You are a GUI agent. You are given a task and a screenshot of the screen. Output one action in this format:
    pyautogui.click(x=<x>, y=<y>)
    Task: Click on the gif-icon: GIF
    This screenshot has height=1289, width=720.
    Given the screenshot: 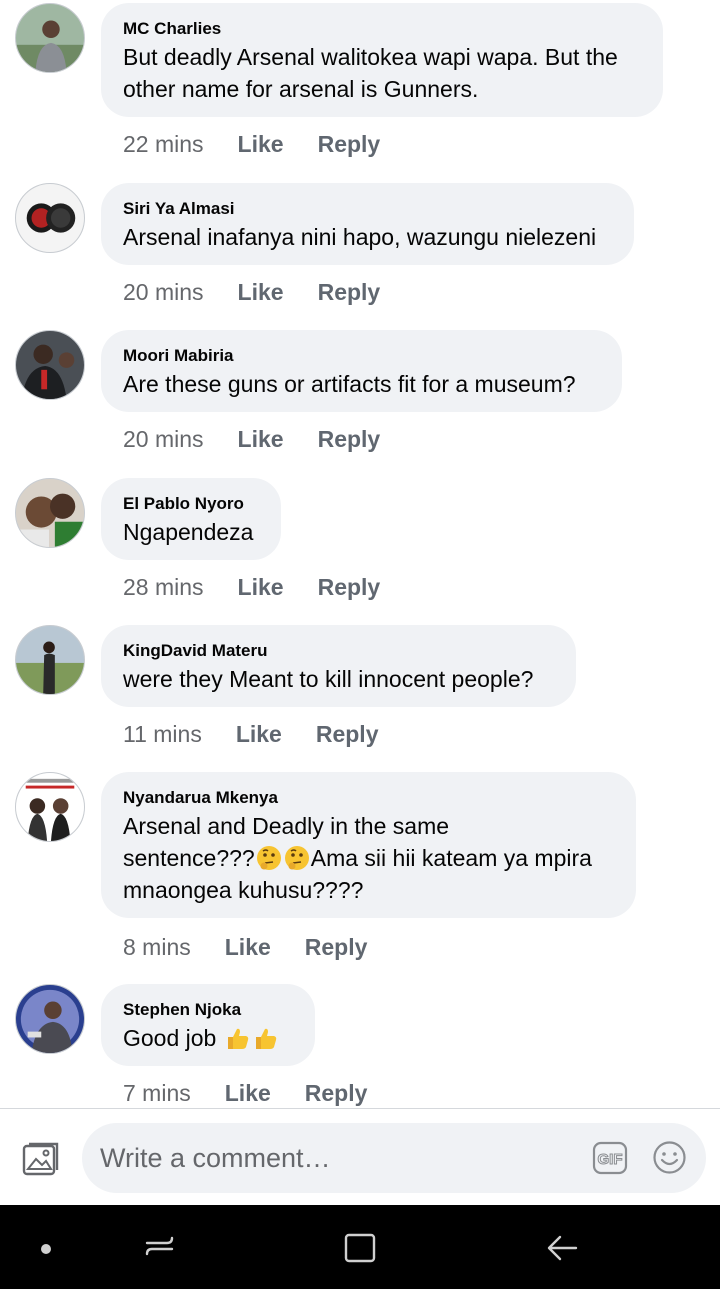 What is the action you would take?
    pyautogui.click(x=610, y=1158)
    